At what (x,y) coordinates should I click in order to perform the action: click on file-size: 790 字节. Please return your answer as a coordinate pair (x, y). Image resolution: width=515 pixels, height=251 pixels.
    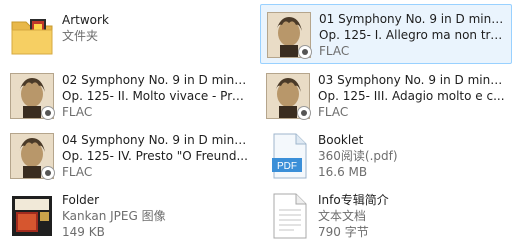
    Looking at the image, I should click on (343, 232).